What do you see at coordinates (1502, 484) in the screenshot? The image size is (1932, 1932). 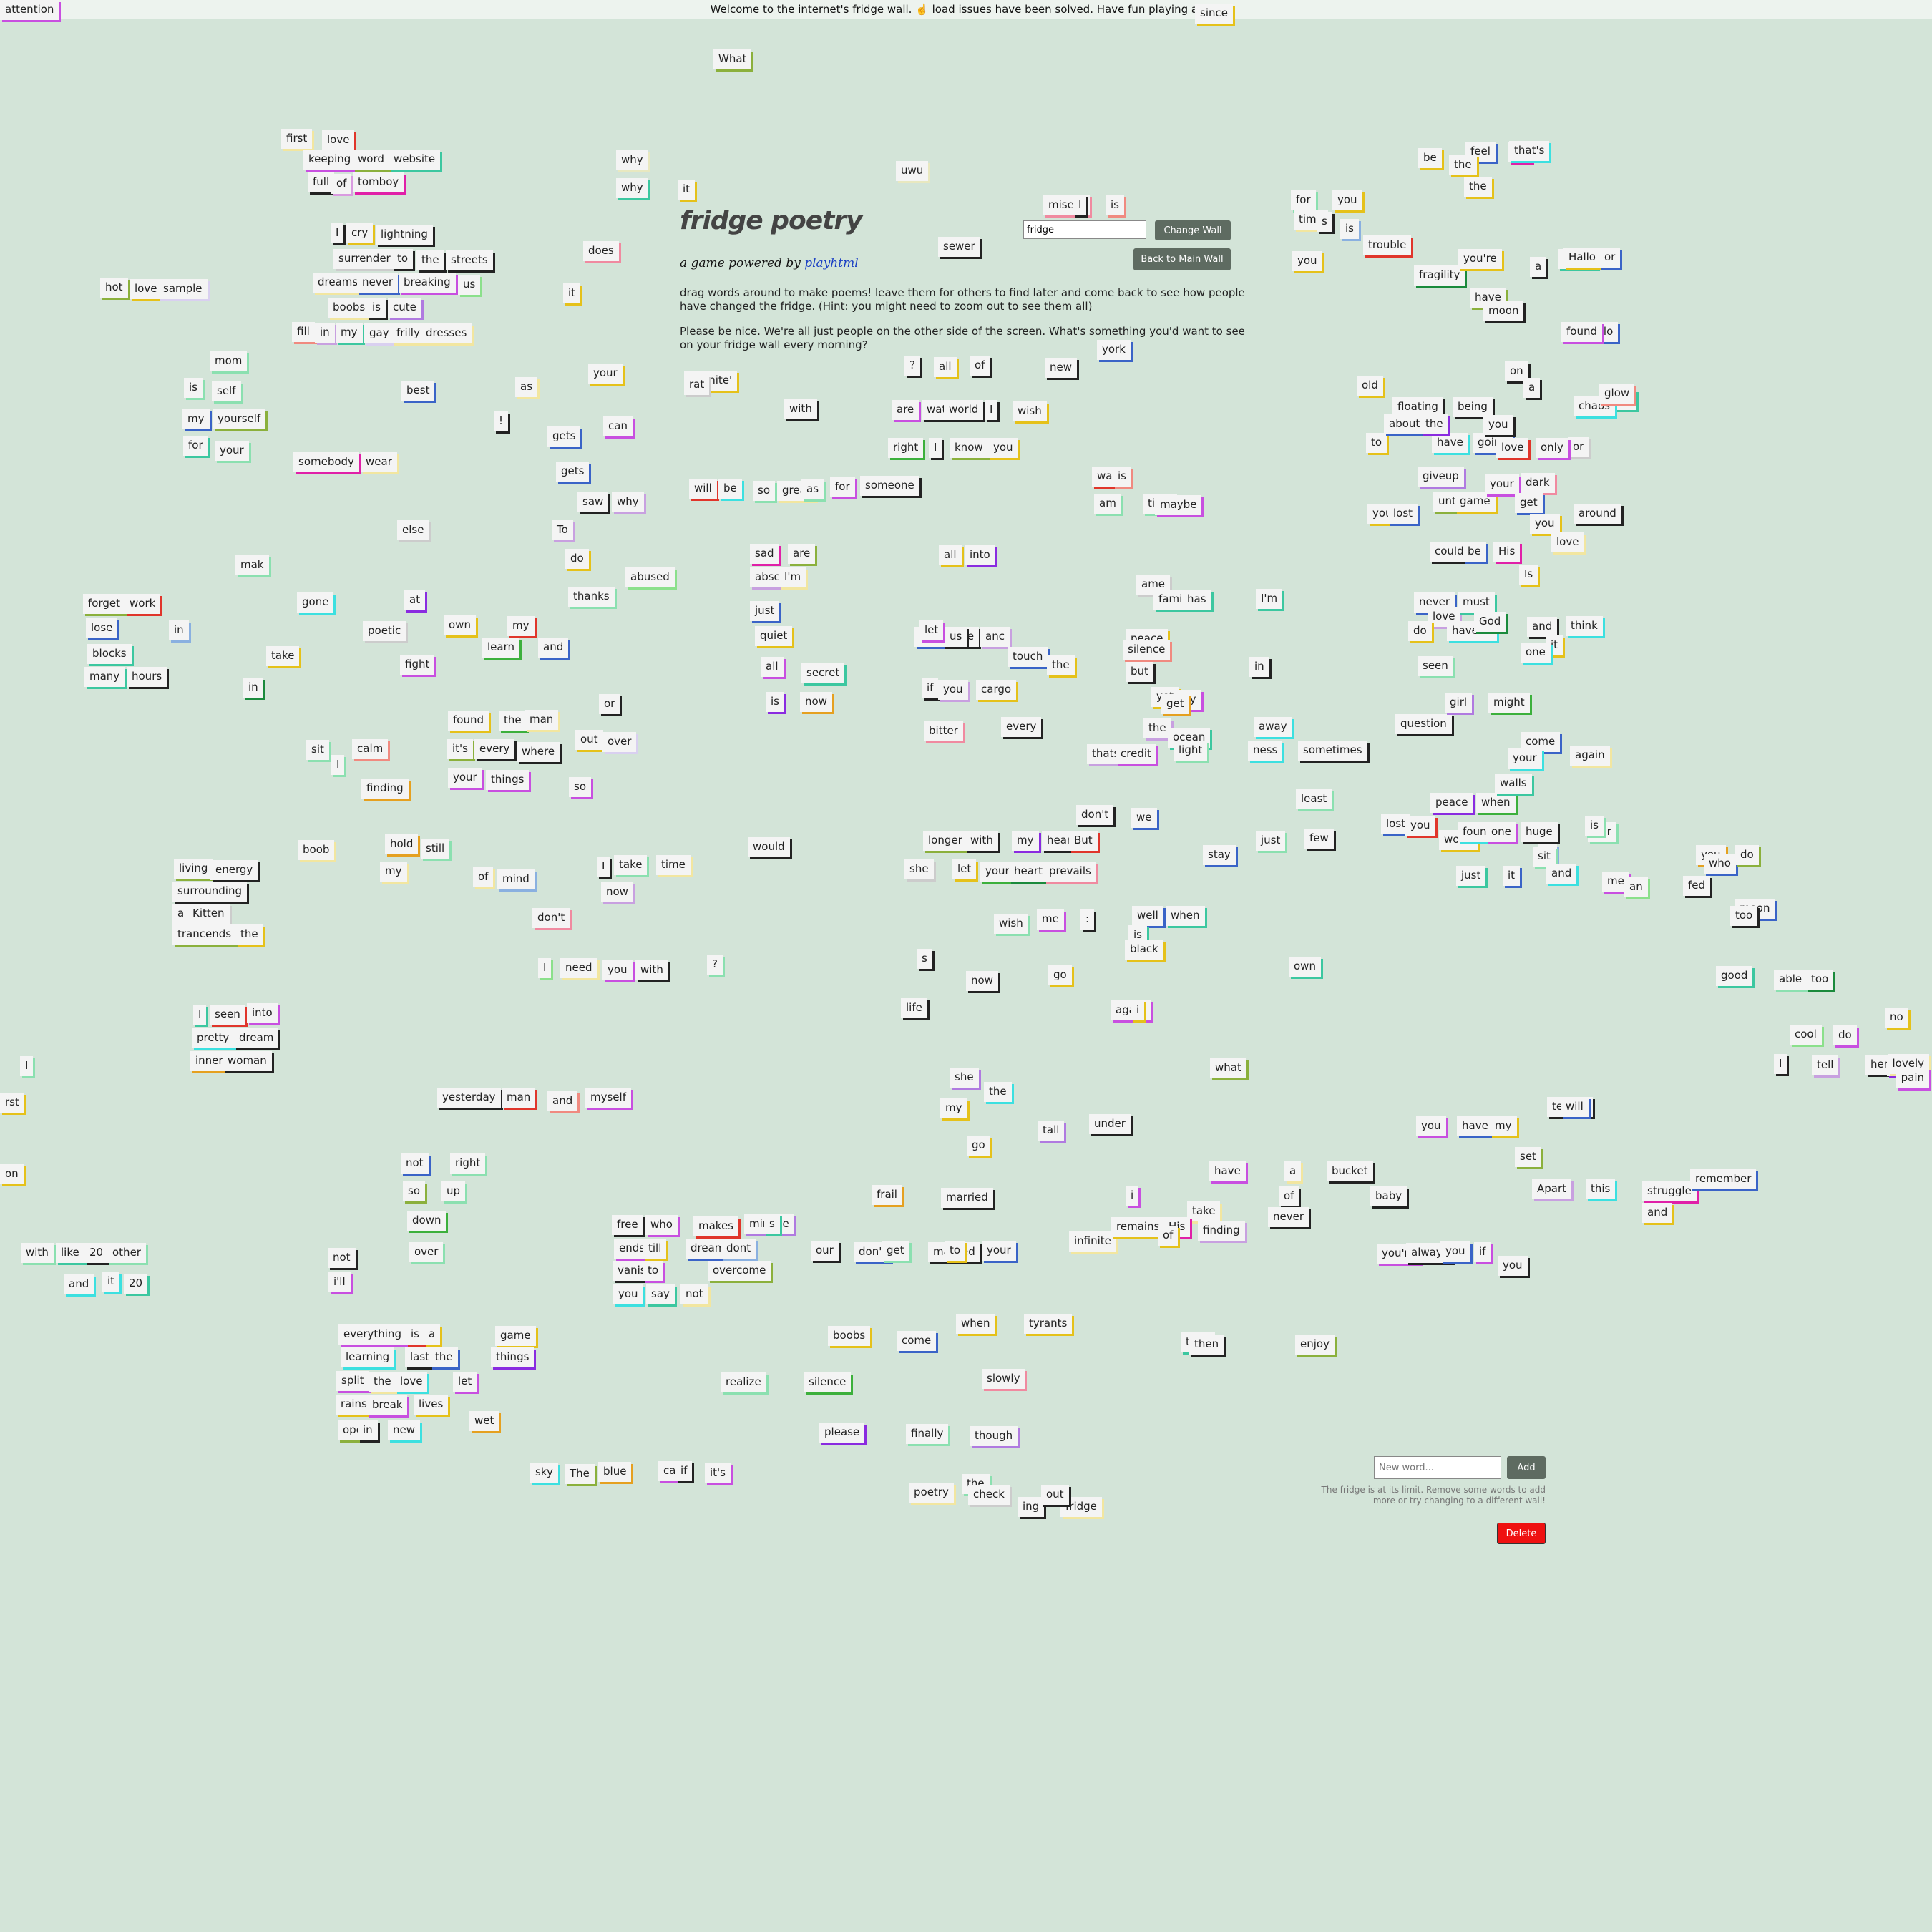 I see `word-magnet: your` at bounding box center [1502, 484].